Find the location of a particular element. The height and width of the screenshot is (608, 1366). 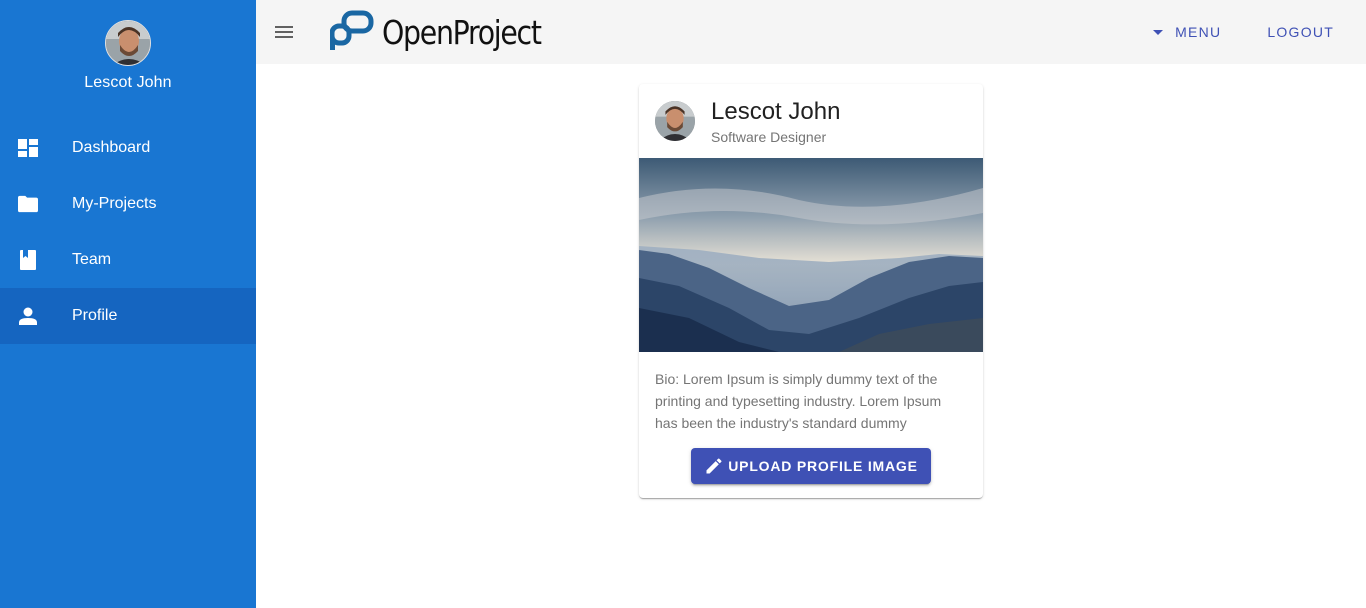

profile-avatar is located at coordinates (675, 121).